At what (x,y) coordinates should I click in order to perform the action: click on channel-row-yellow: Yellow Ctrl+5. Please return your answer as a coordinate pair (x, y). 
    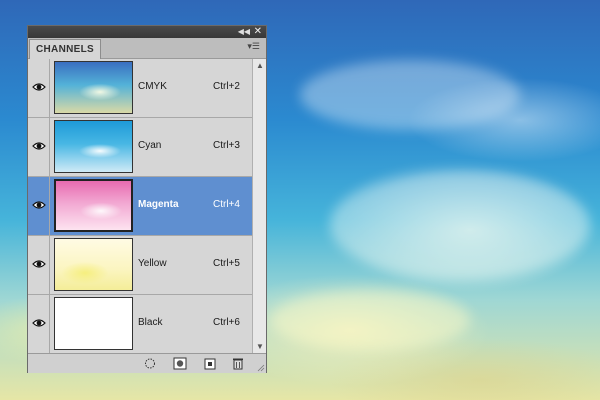
    Looking at the image, I should click on (140, 265).